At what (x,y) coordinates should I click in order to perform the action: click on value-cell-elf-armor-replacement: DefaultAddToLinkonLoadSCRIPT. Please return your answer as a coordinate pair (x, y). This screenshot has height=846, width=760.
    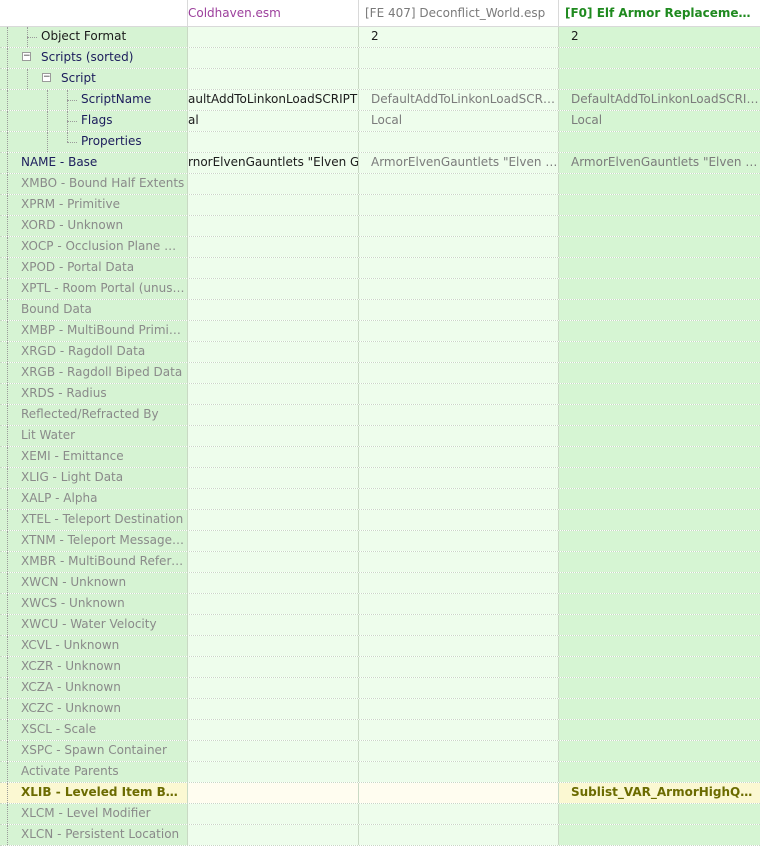
    Looking at the image, I should click on (659, 100).